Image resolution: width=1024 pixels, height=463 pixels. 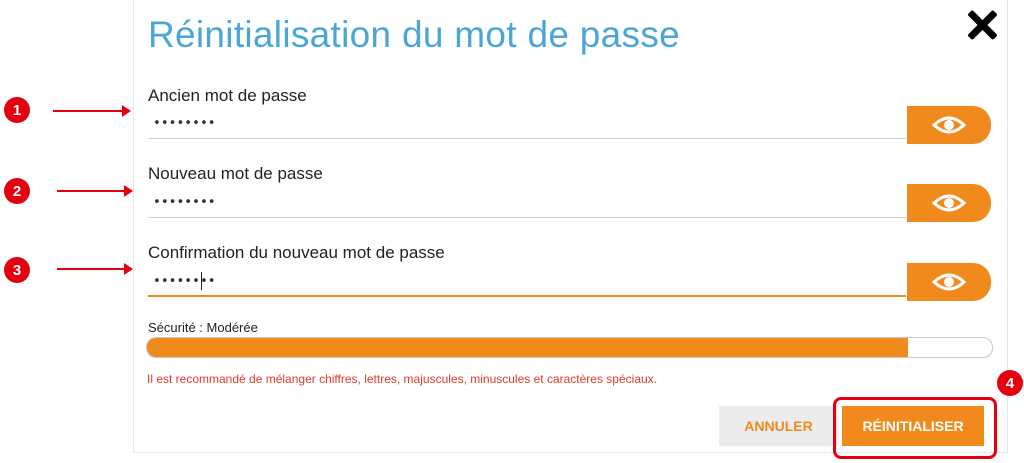 What do you see at coordinates (778, 426) in the screenshot?
I see `cancel-button: ANNULER` at bounding box center [778, 426].